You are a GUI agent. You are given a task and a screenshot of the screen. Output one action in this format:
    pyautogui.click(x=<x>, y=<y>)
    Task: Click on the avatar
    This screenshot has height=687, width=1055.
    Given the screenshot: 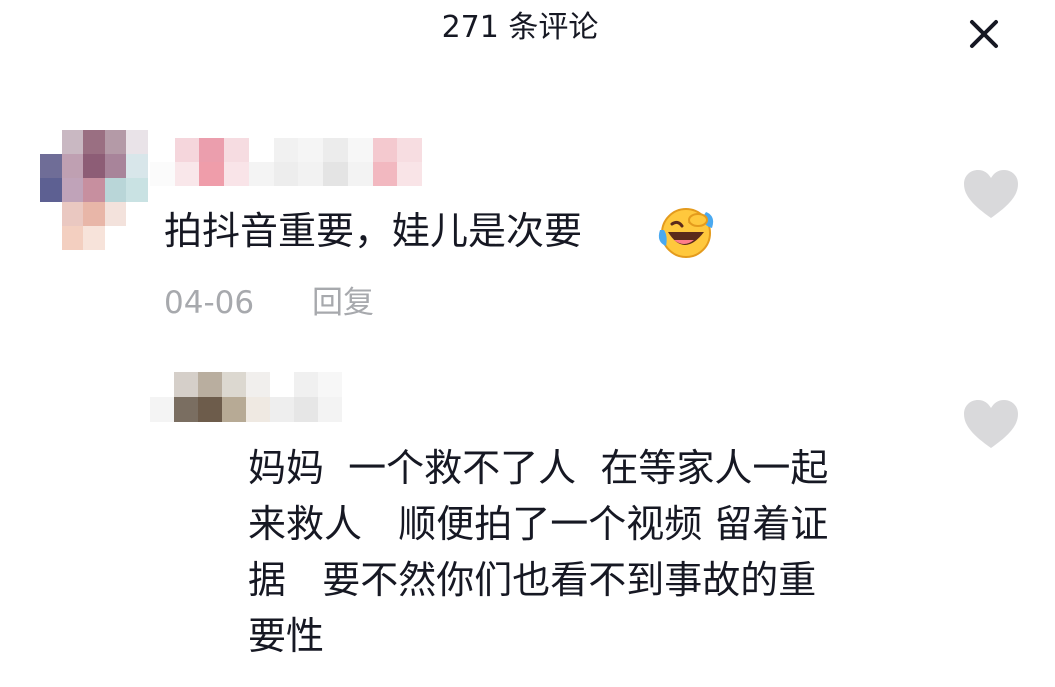 What is the action you would take?
    pyautogui.click(x=94, y=190)
    